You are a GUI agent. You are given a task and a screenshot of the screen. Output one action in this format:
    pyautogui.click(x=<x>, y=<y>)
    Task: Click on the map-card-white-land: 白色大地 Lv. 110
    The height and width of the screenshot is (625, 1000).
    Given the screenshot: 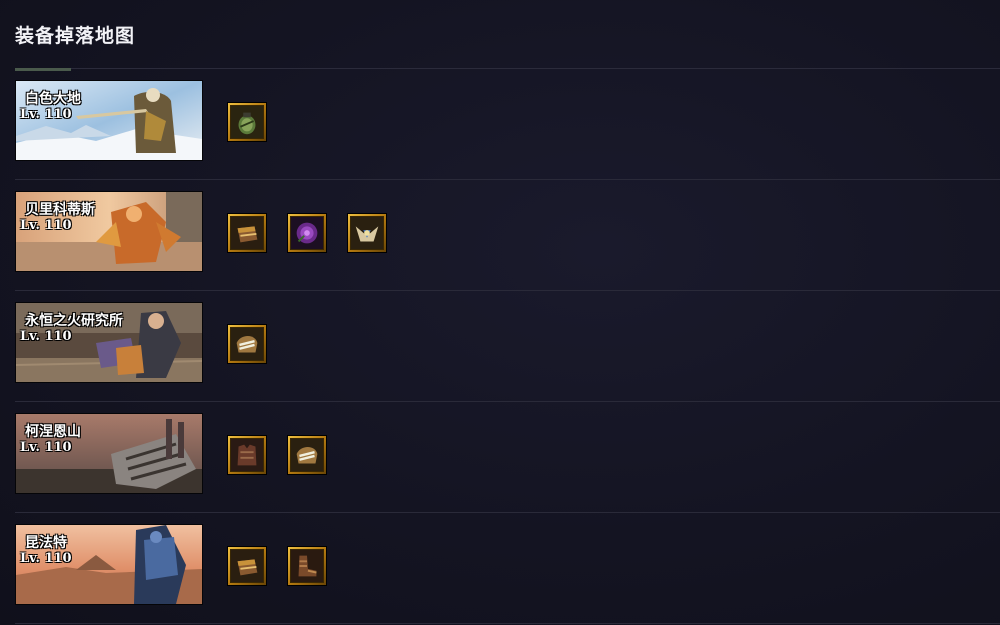 What is the action you would take?
    pyautogui.click(x=109, y=120)
    